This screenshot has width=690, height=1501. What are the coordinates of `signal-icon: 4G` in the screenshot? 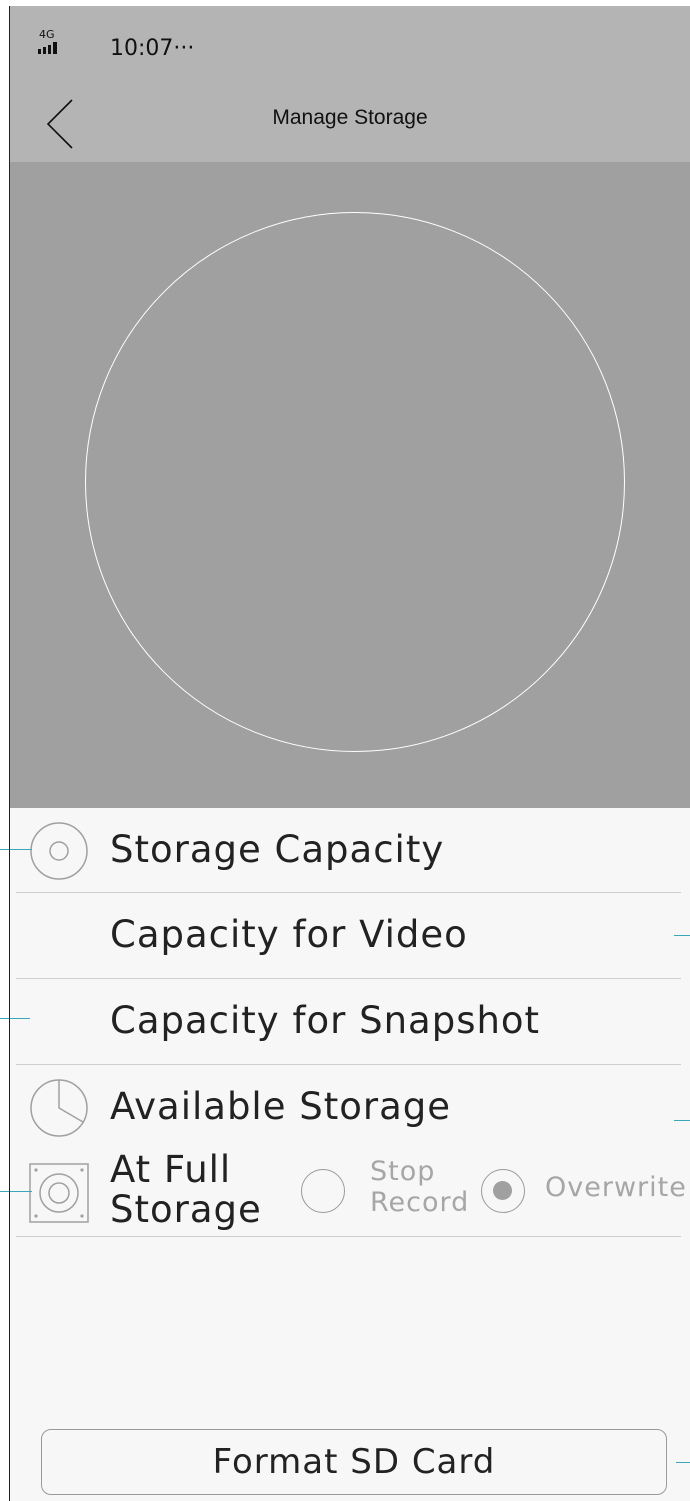 It's located at (53, 43).